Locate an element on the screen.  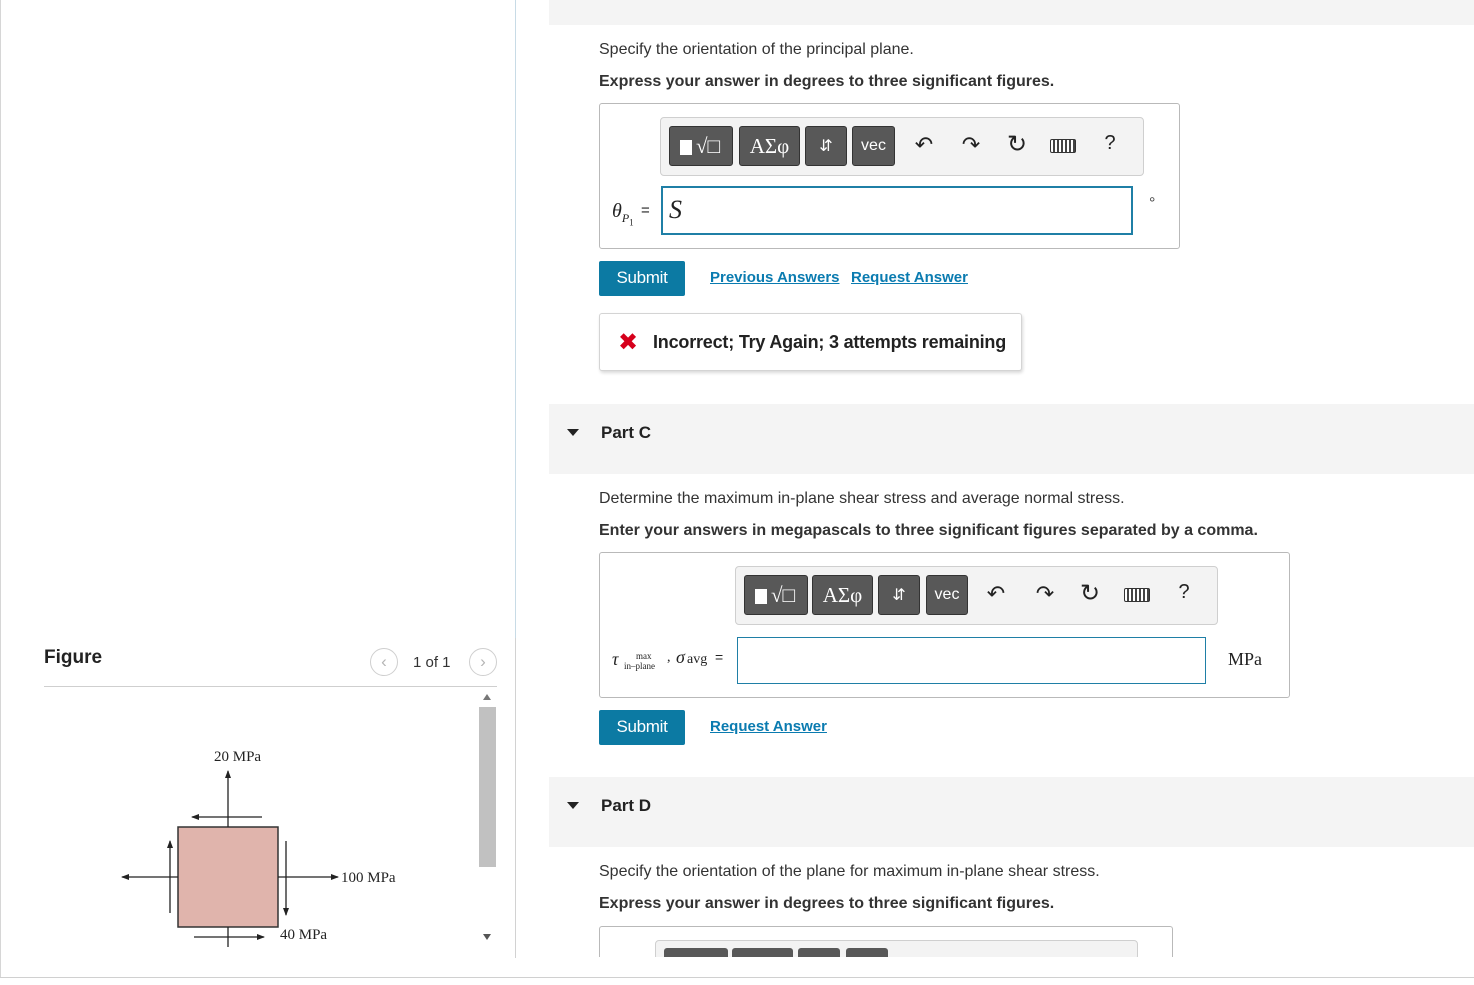
figure-title: Figure is located at coordinates (73, 657).